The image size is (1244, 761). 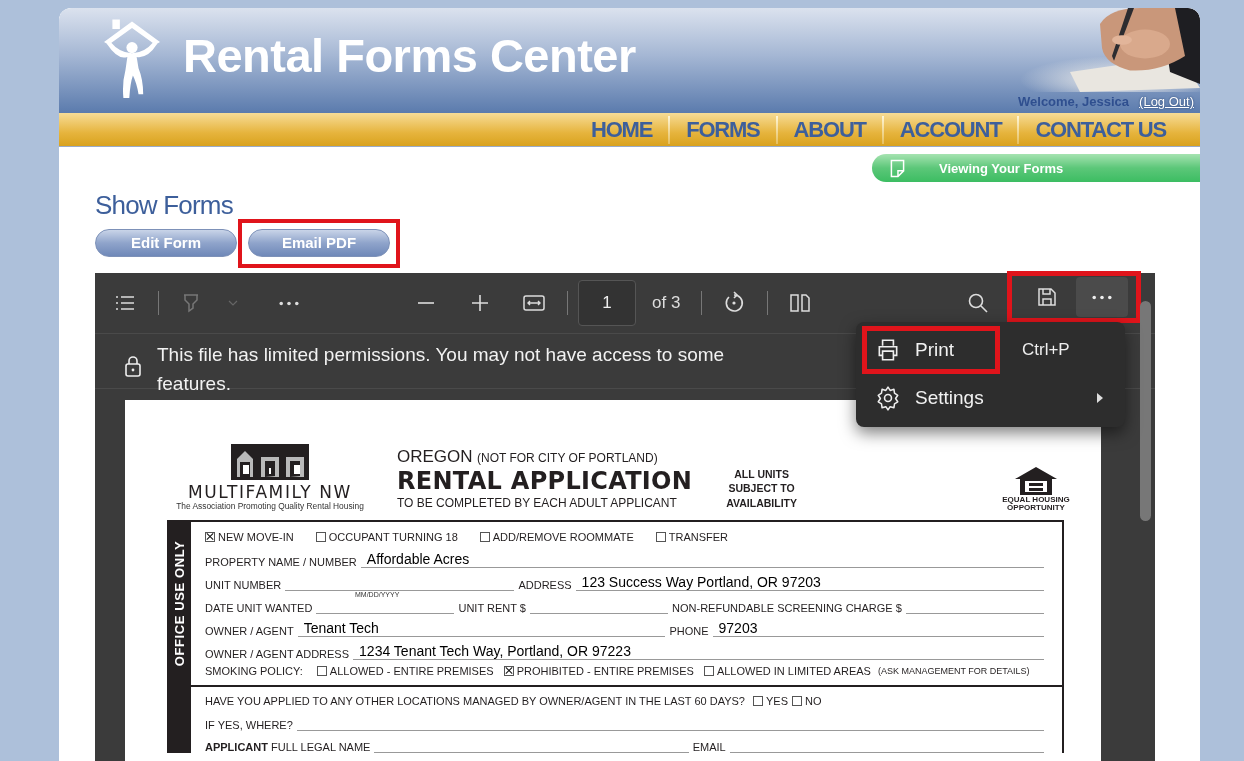 What do you see at coordinates (698, 651) in the screenshot?
I see `fill-in-line: 1234 Tenant Tech Way, Portland, OR 97223` at bounding box center [698, 651].